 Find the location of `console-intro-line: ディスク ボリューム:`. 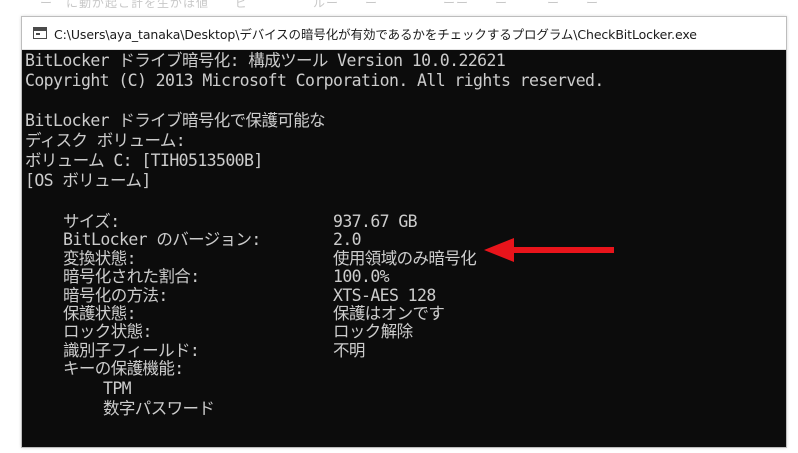

console-intro-line: ディスク ボリューム: is located at coordinates (105, 140).